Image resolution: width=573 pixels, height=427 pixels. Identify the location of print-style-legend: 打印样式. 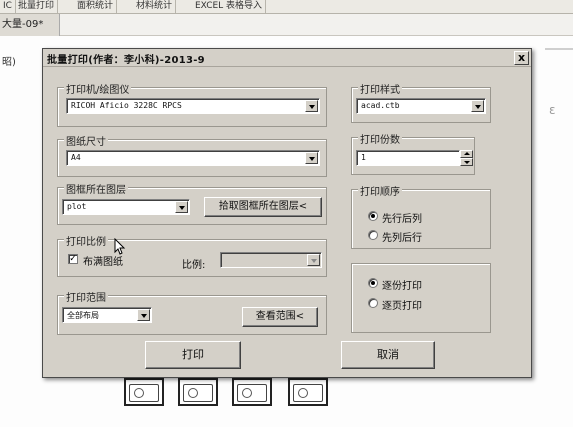
(380, 88).